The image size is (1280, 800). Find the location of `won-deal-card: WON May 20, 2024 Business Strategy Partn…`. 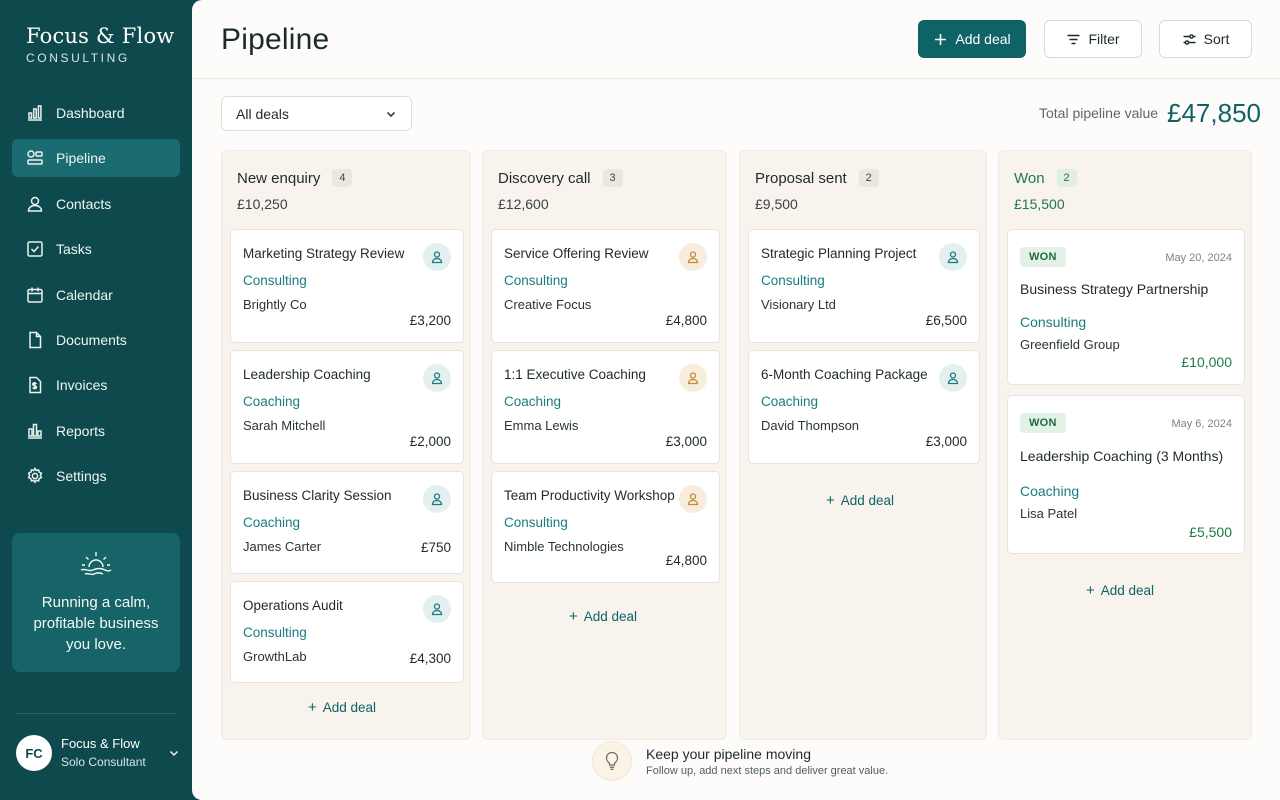

won-deal-card: WON May 20, 2024 Business Strategy Partn… is located at coordinates (1126, 307).